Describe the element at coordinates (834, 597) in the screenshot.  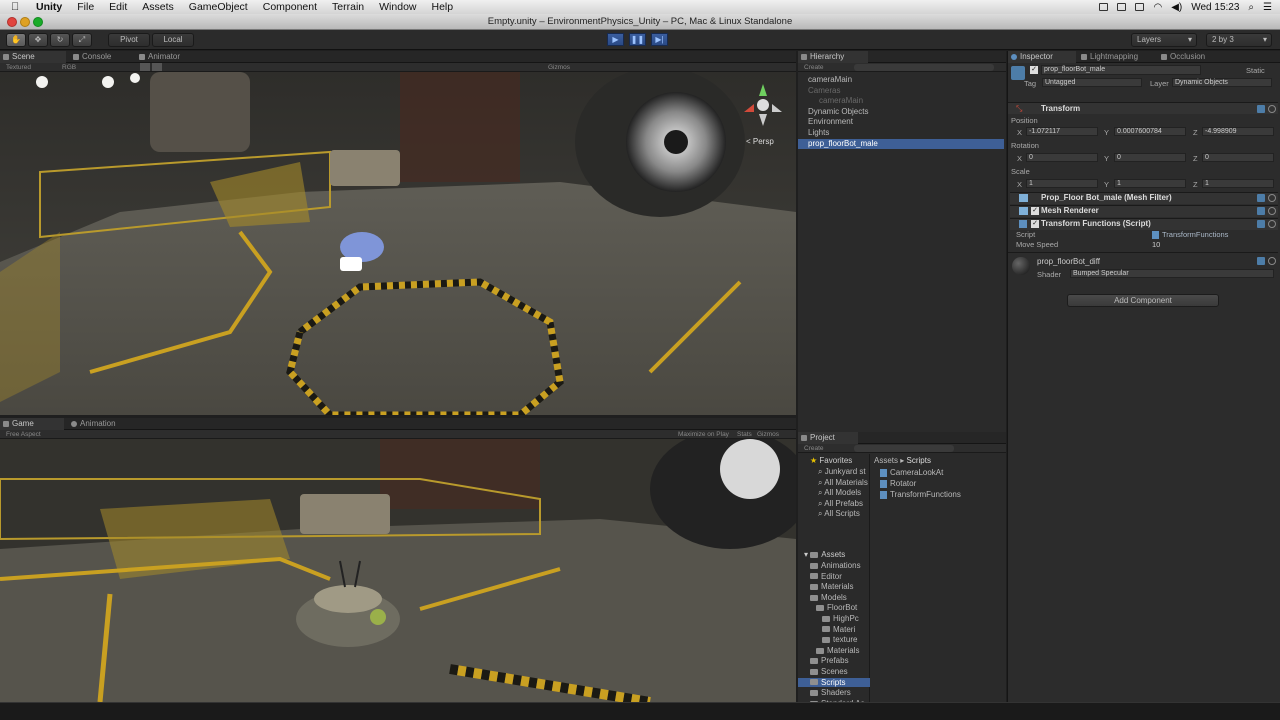
I see `asset-folder-item: Models` at that location.